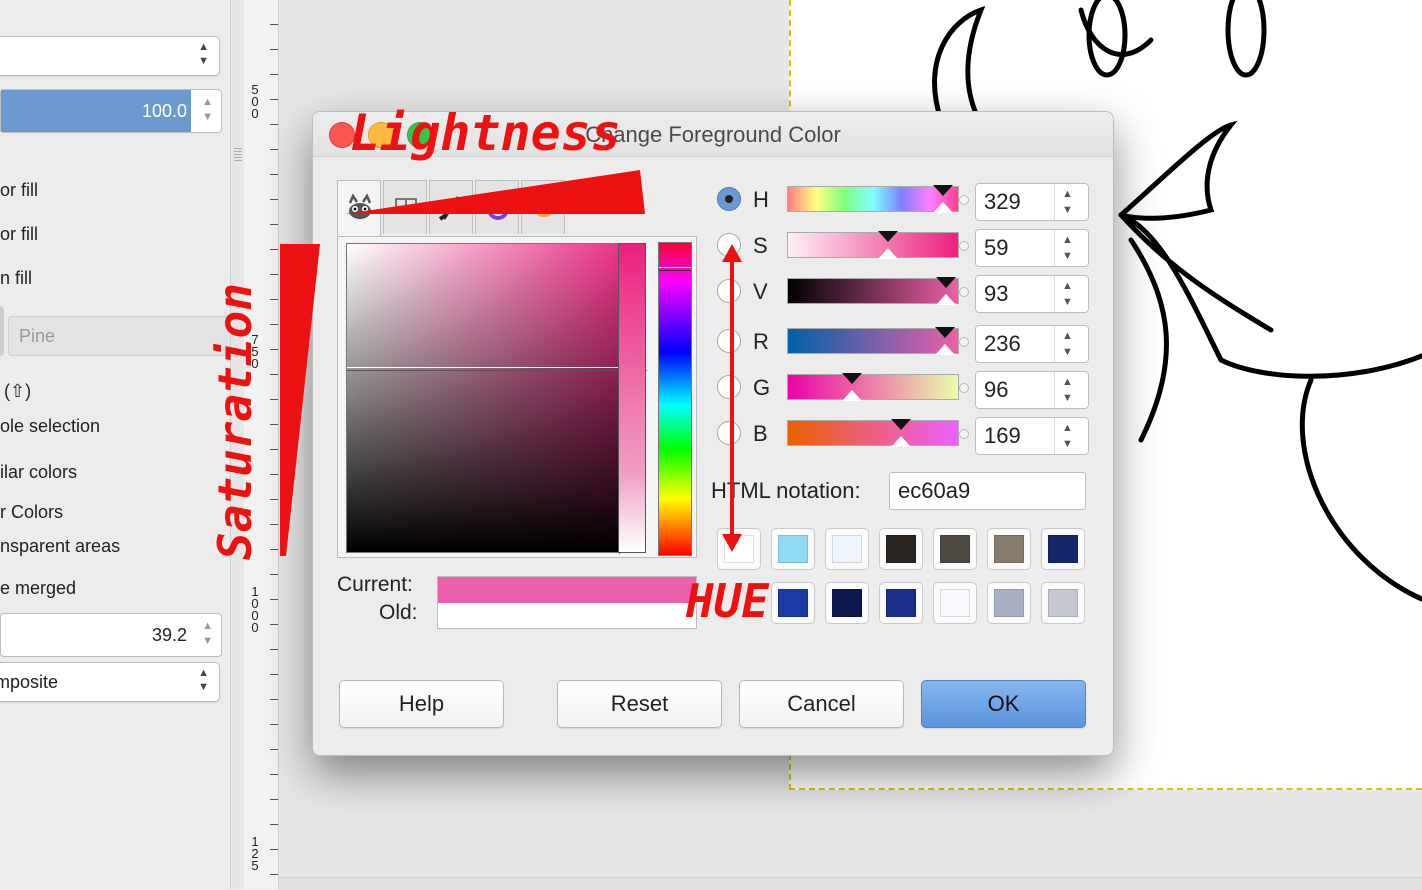  I want to click on hue-annotation: HUE, so click(728, 601).